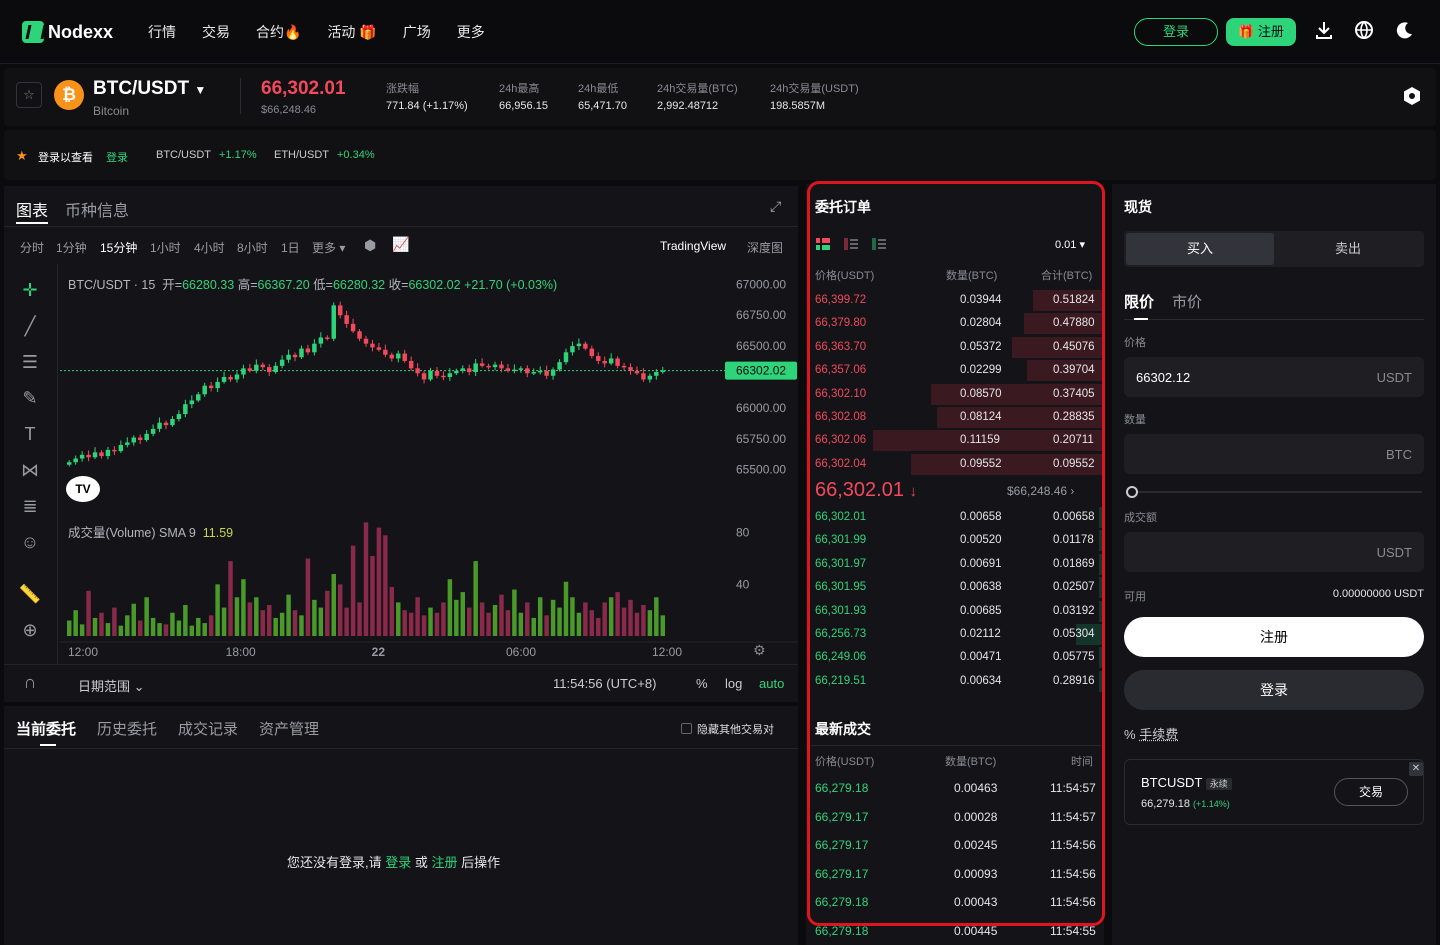  What do you see at coordinates (149, 89) in the screenshot?
I see `pair-selector: BTC/USDT ▼` at bounding box center [149, 89].